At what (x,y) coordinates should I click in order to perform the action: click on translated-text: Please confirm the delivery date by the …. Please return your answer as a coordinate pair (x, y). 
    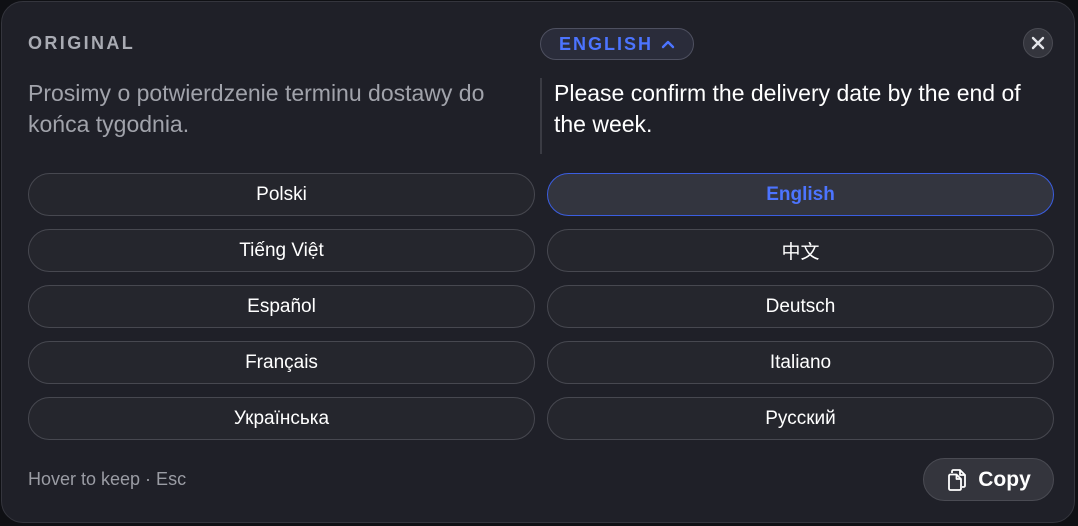
    Looking at the image, I should click on (787, 108).